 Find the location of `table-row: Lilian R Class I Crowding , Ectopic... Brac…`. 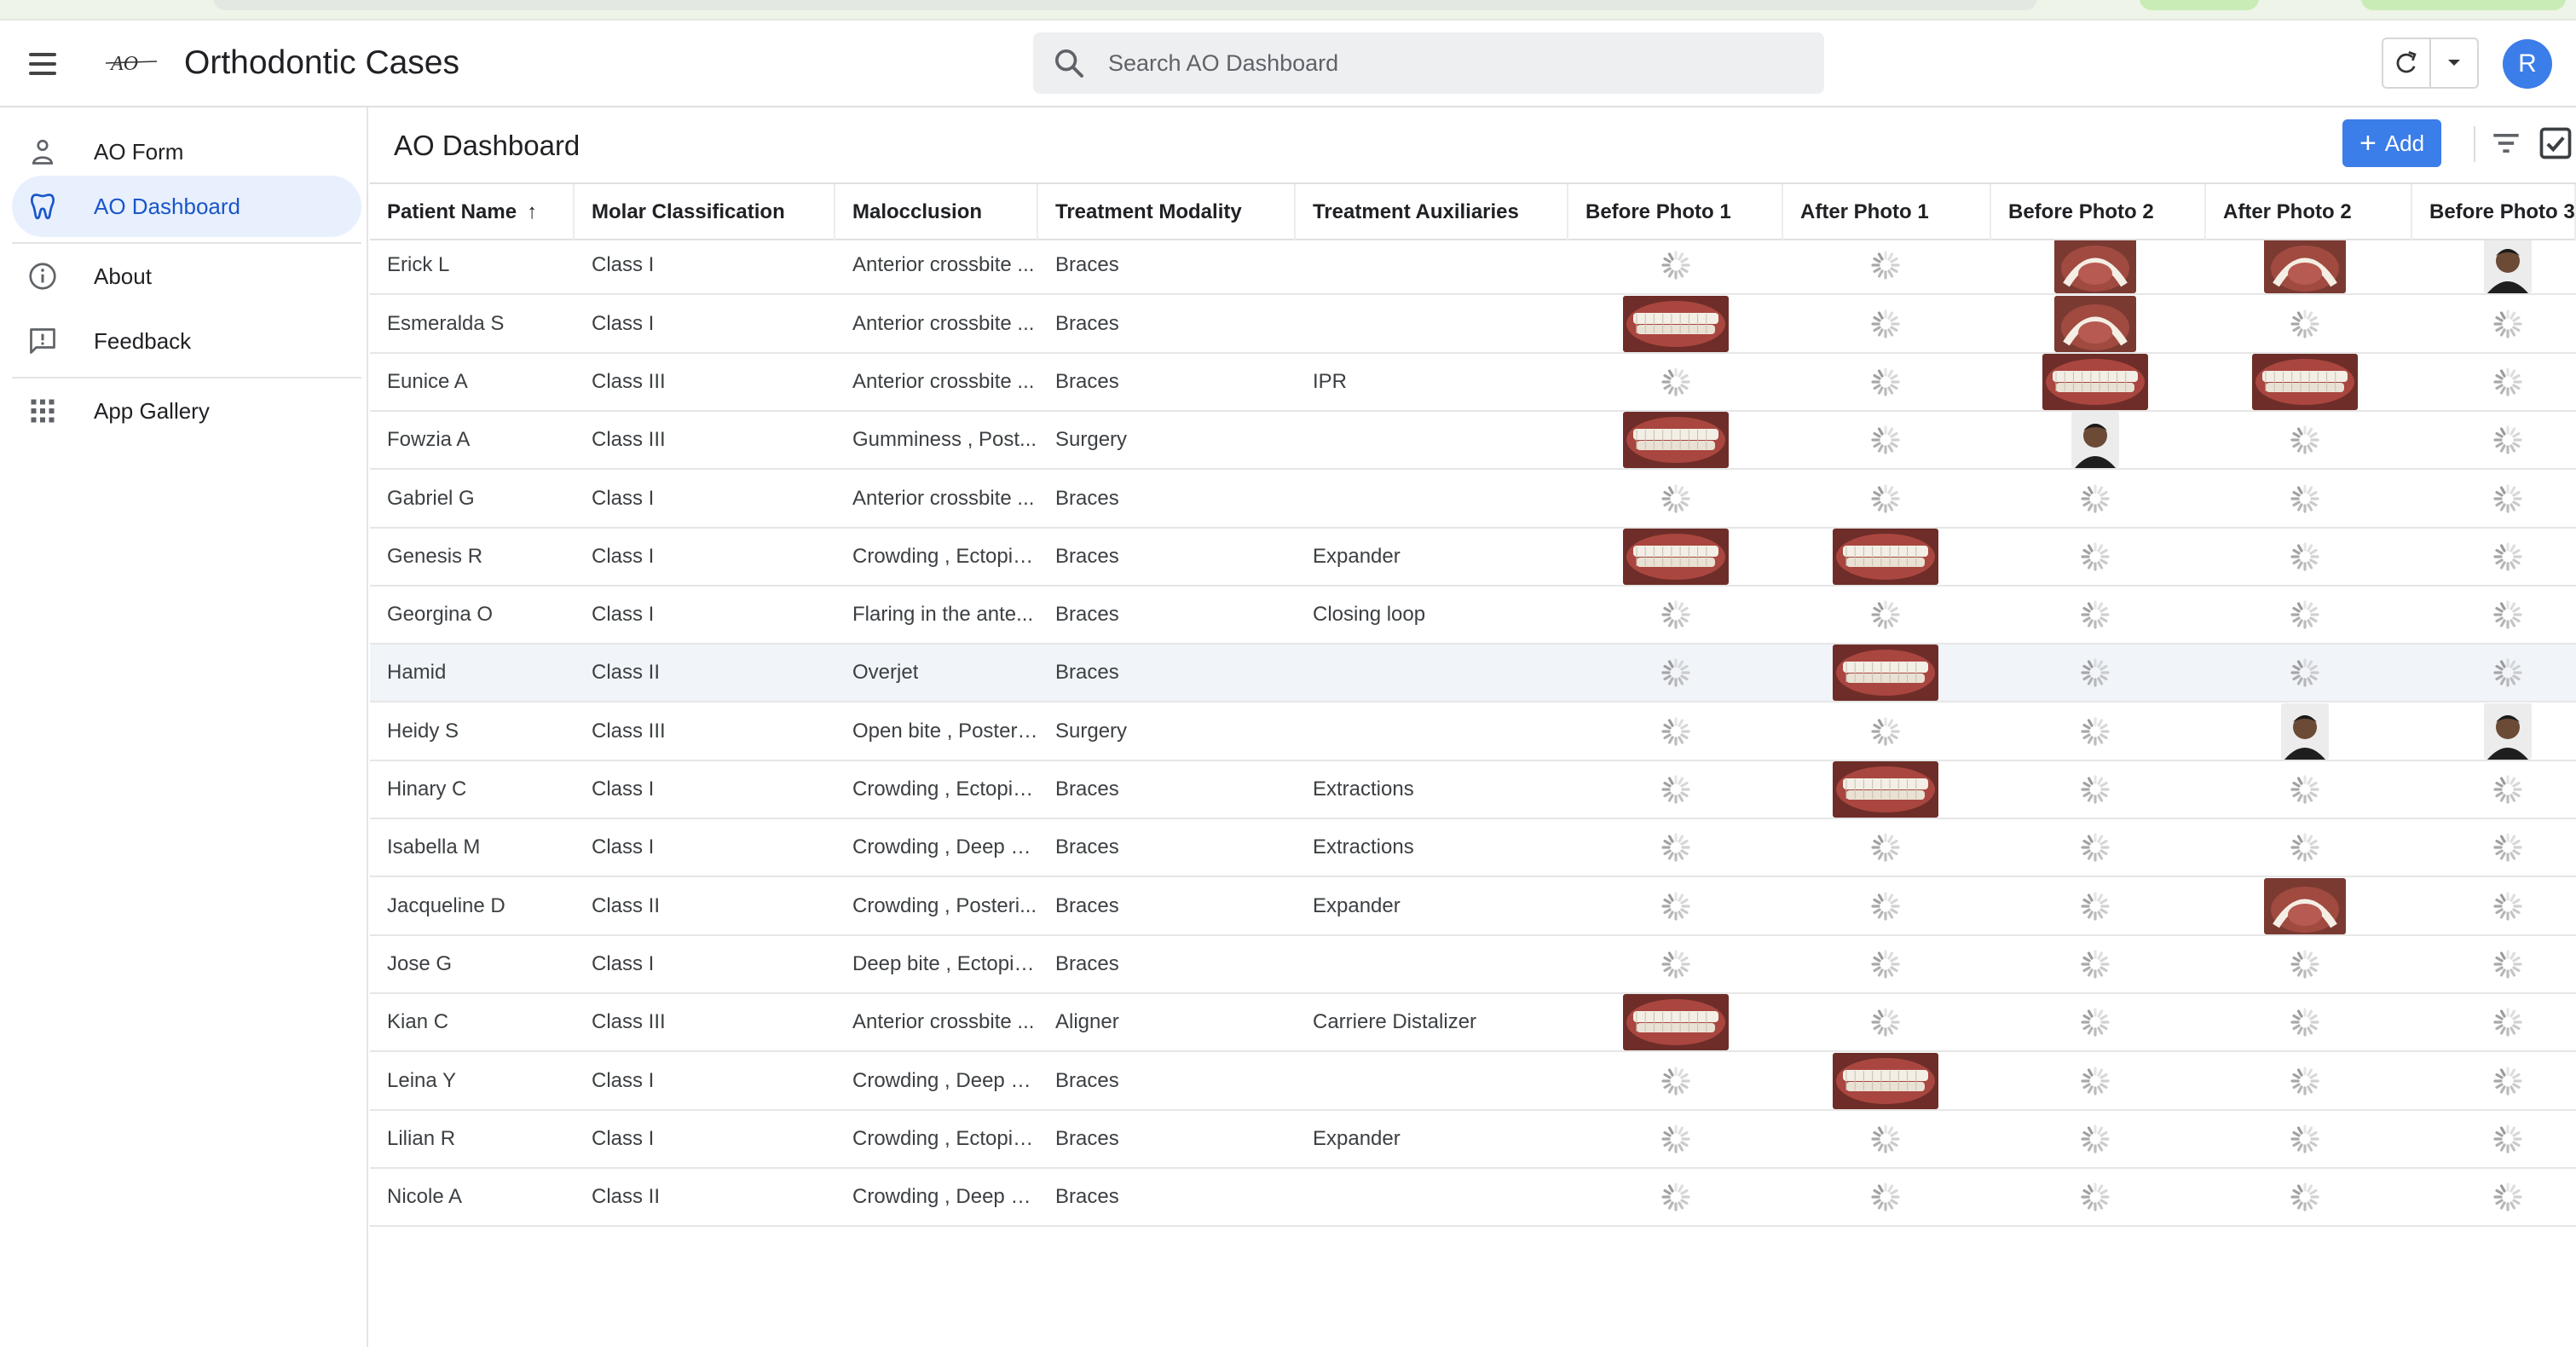

table-row: Lilian R Class I Crowding , Ectopic... Brac… is located at coordinates (1473, 1140).